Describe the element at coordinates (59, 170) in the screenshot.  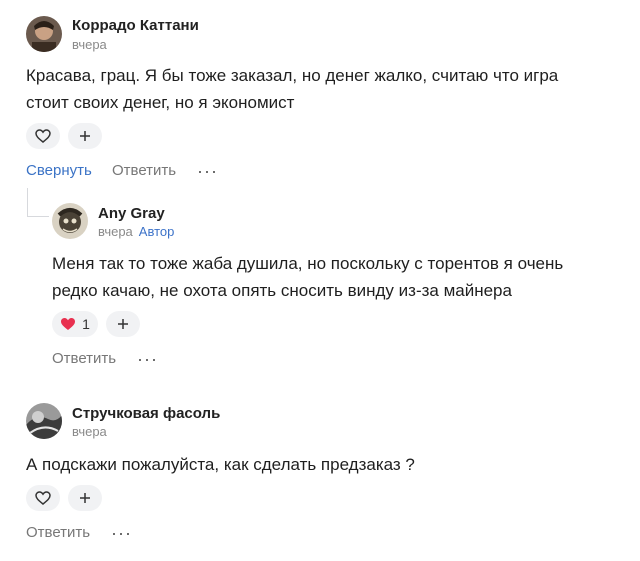
I see `collapse-button: Свернуть` at that location.